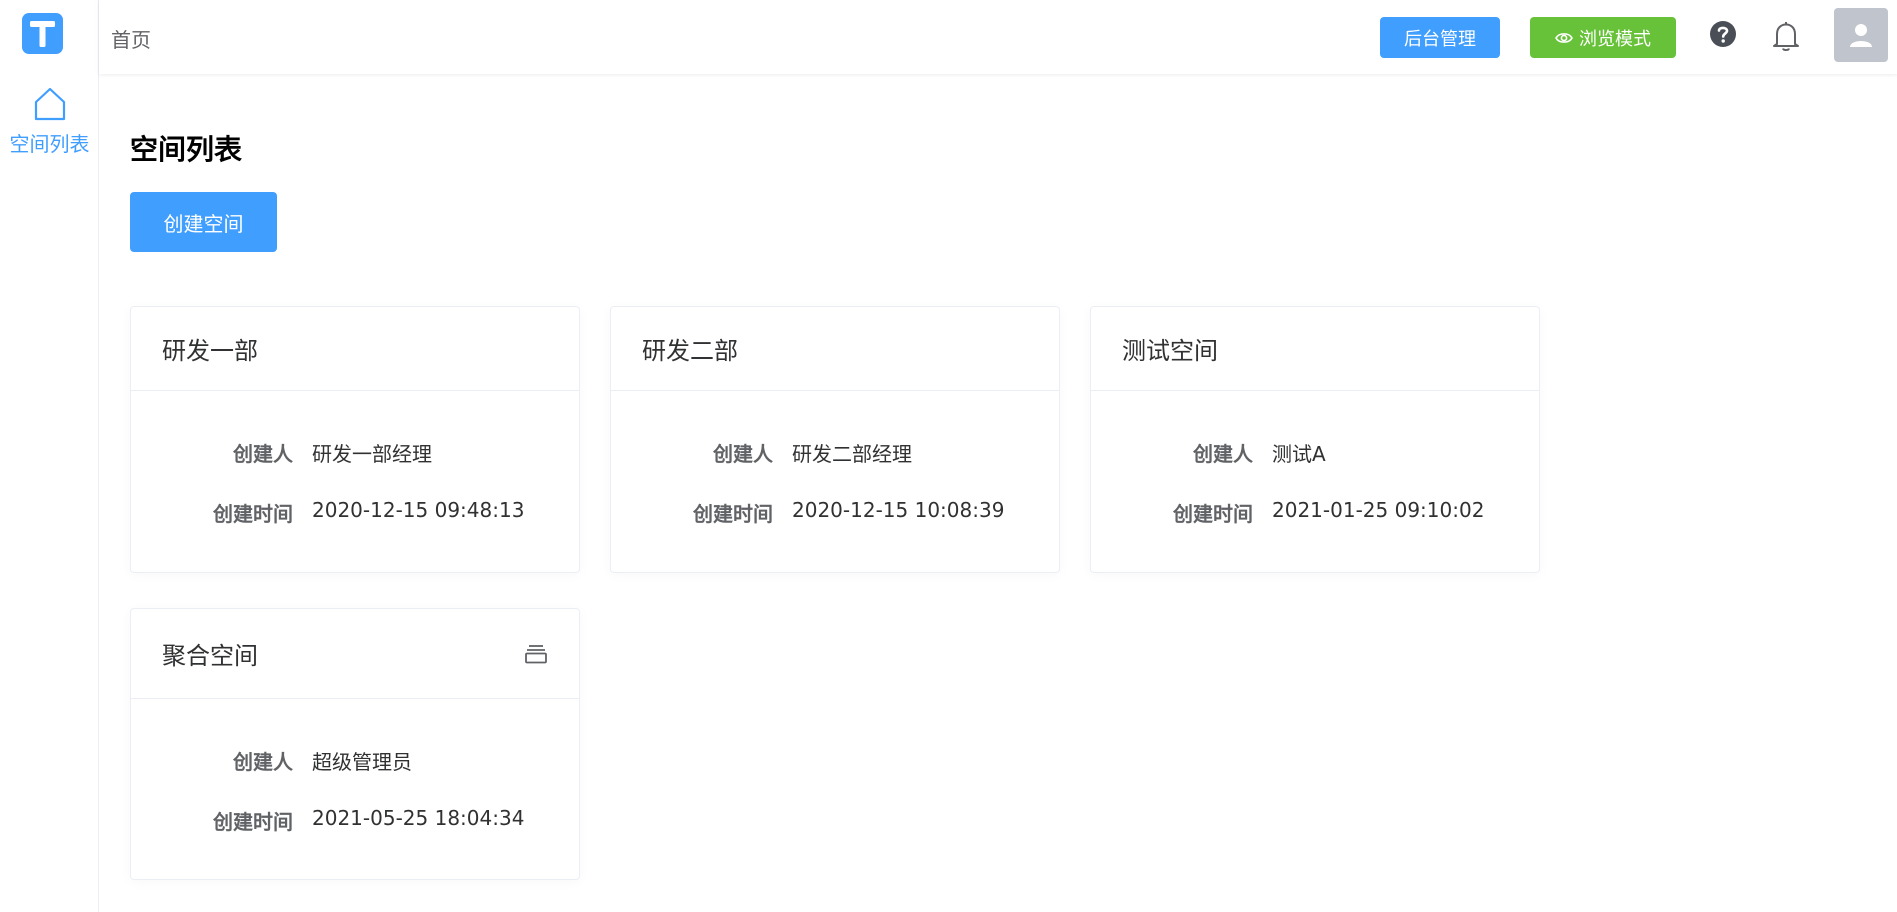 This screenshot has width=1897, height=912. I want to click on bell-icon, so click(1786, 36).